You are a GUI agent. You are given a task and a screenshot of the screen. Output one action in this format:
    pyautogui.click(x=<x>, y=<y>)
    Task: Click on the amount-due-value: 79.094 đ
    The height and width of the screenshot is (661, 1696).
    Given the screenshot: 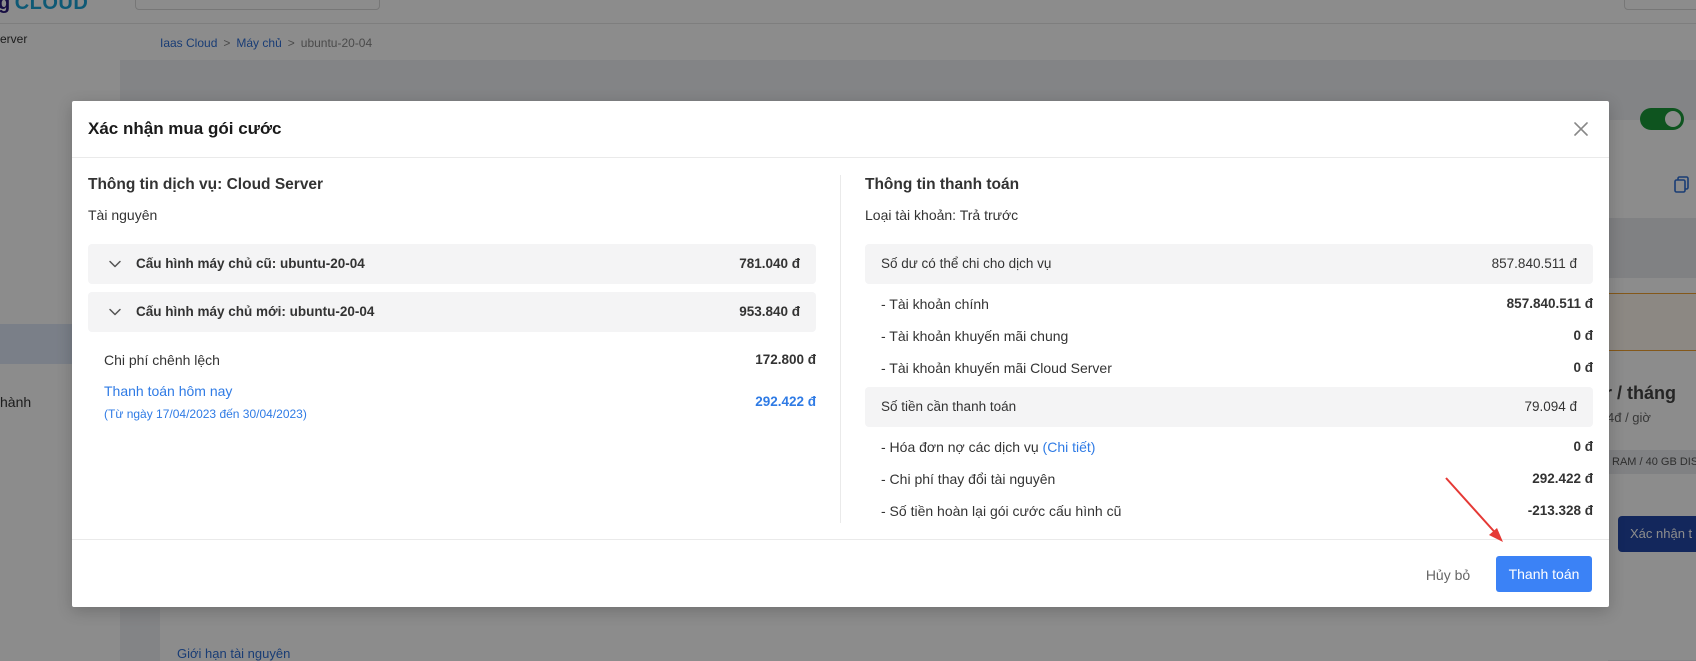 What is the action you would take?
    pyautogui.click(x=1550, y=406)
    